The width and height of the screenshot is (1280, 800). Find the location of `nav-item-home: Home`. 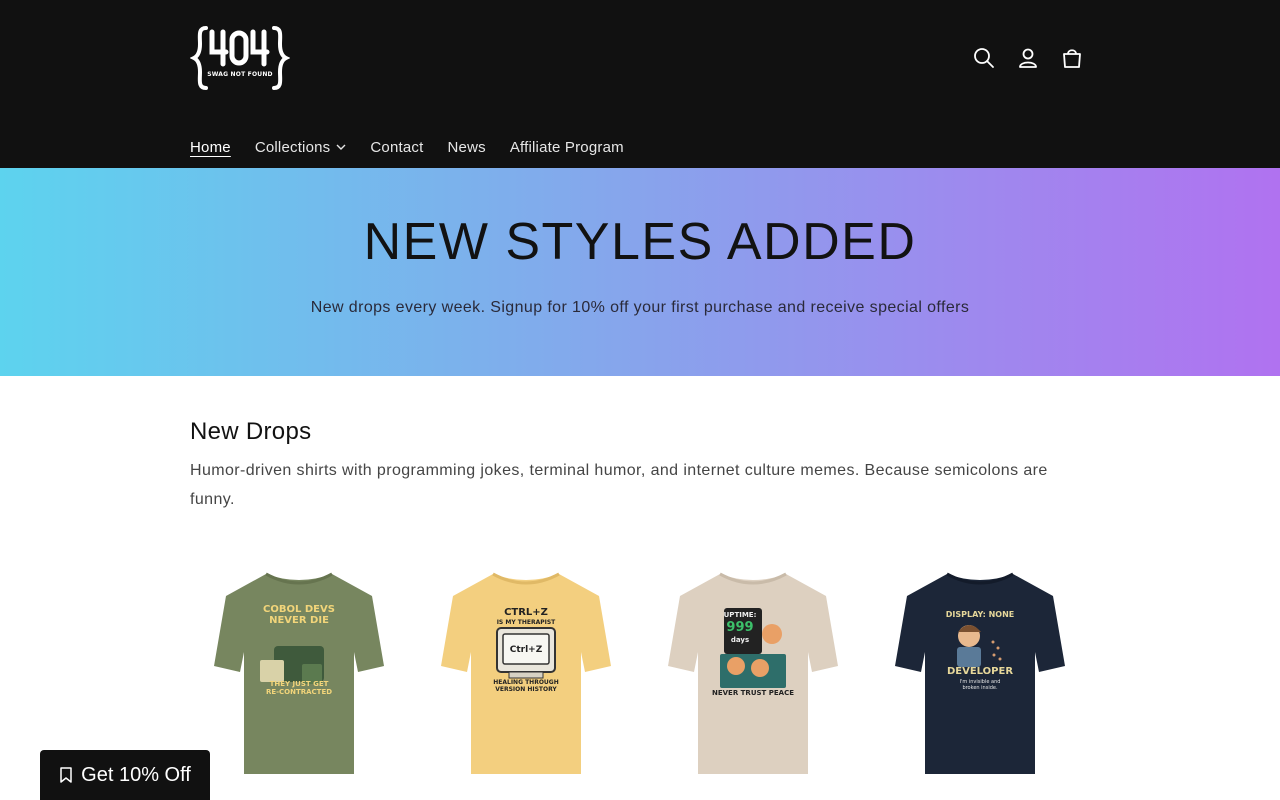

nav-item-home: Home is located at coordinates (210, 147).